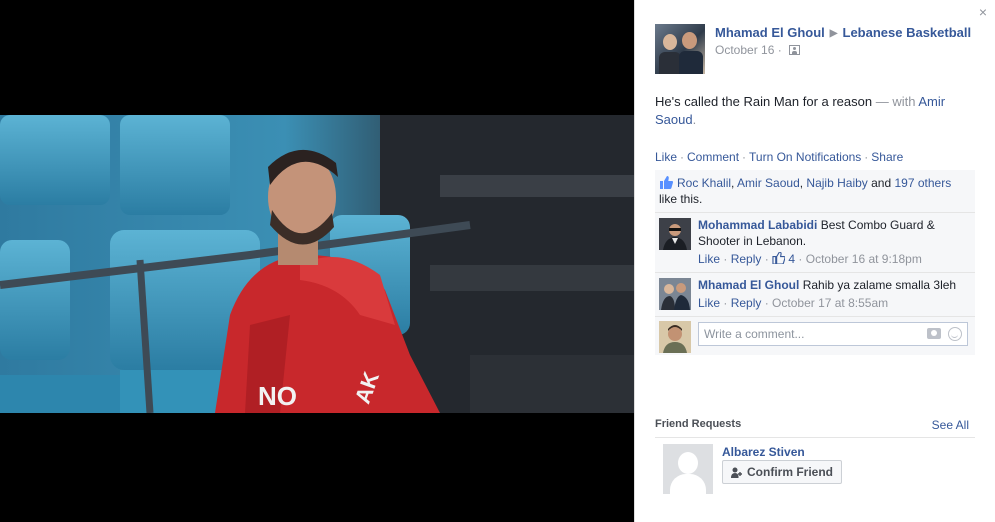 The image size is (995, 522). I want to click on comment-input-wrapper, so click(833, 334).